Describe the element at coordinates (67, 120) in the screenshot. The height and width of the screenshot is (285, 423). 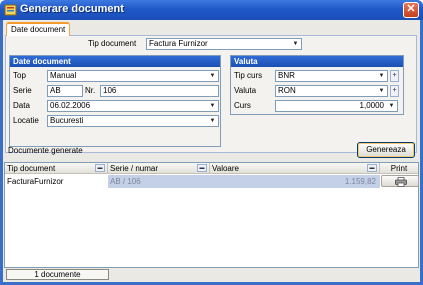
I see `locatie-value: Bucuresti` at that location.